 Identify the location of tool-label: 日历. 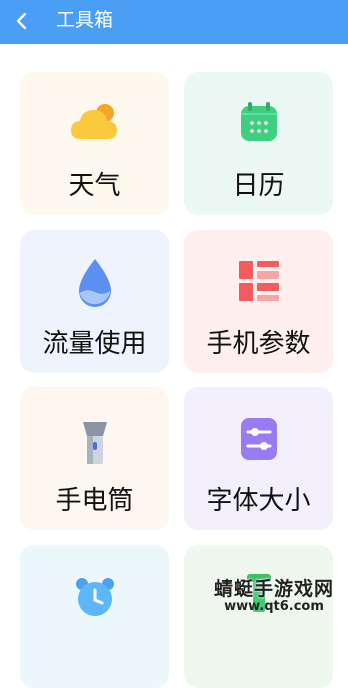
(258, 186).